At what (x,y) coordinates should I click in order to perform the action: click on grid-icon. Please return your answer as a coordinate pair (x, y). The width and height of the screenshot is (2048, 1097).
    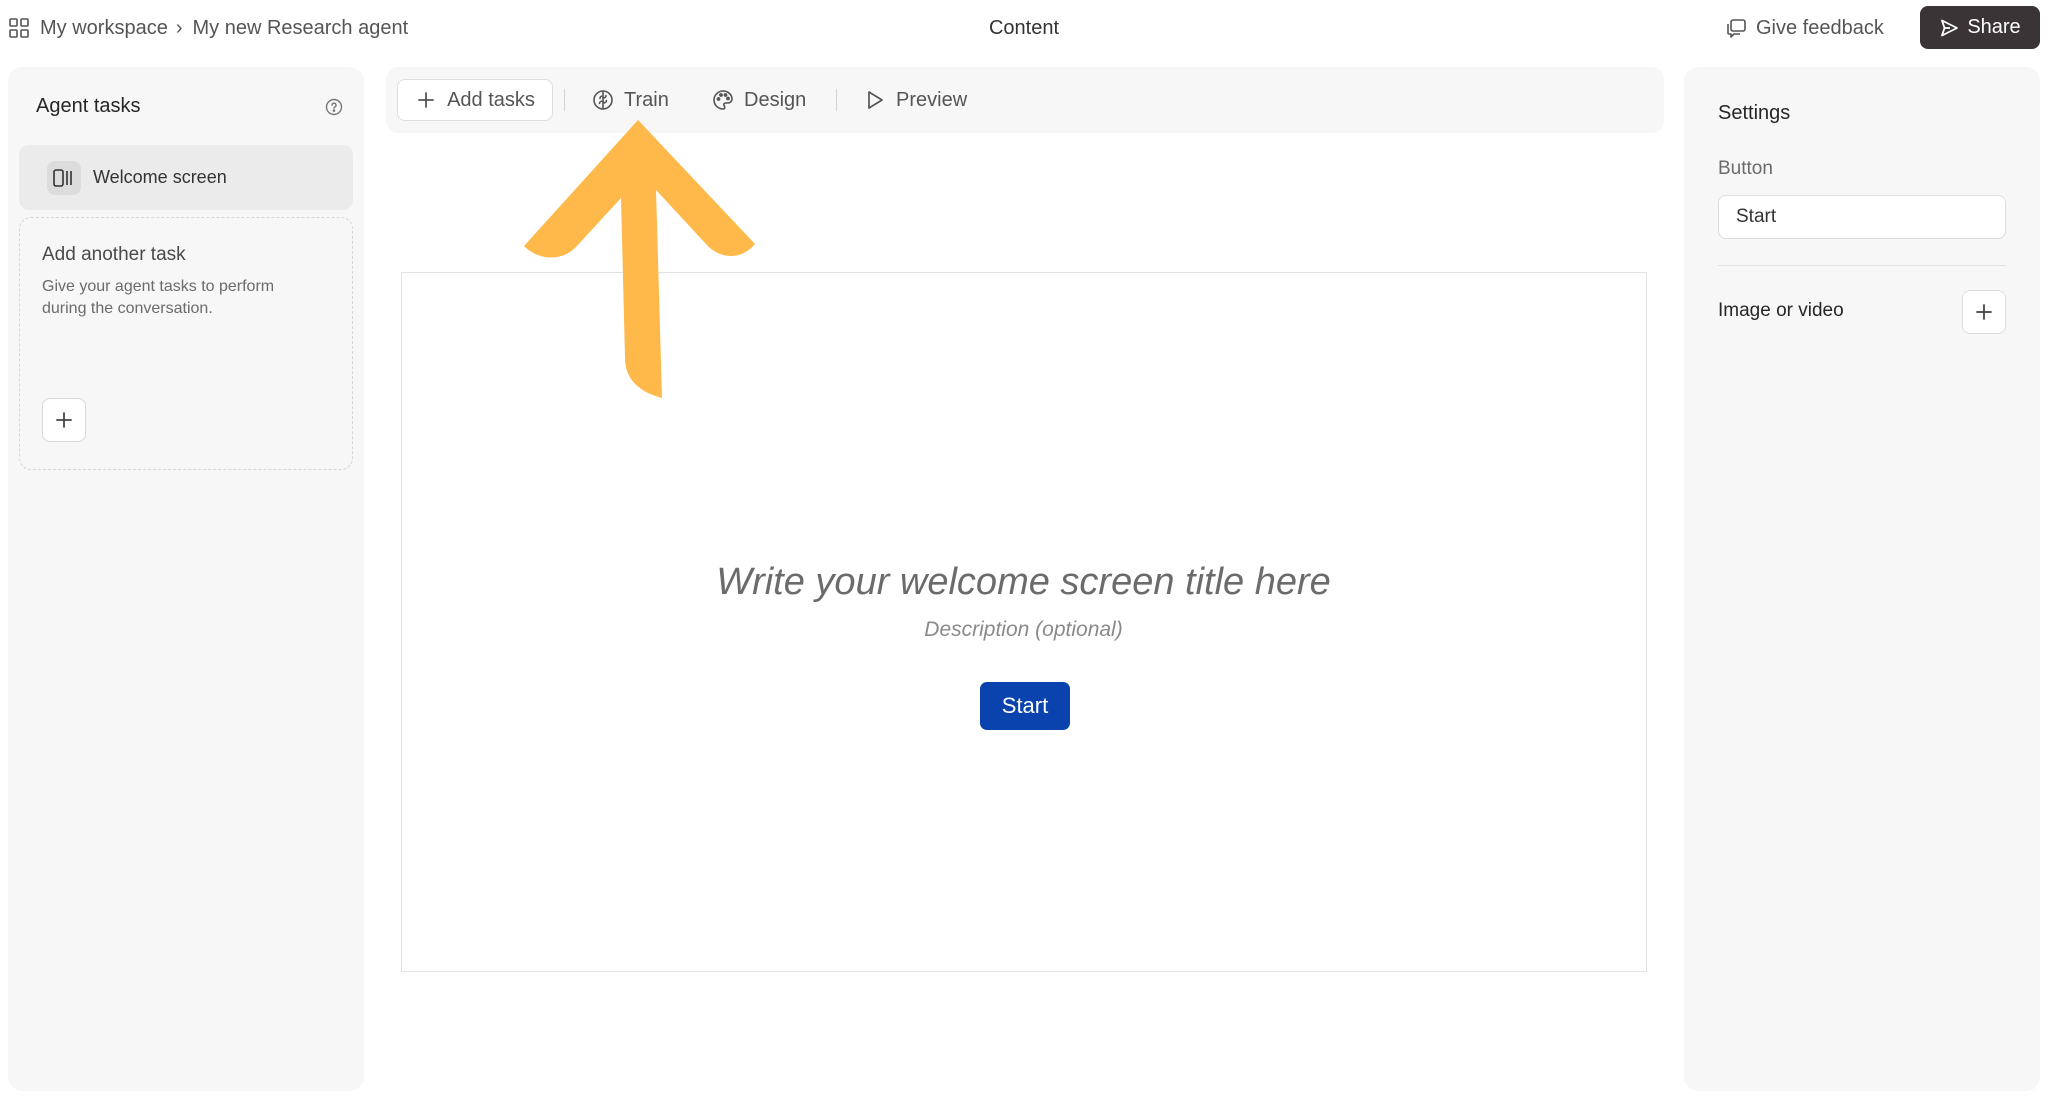
    Looking at the image, I should click on (19, 28).